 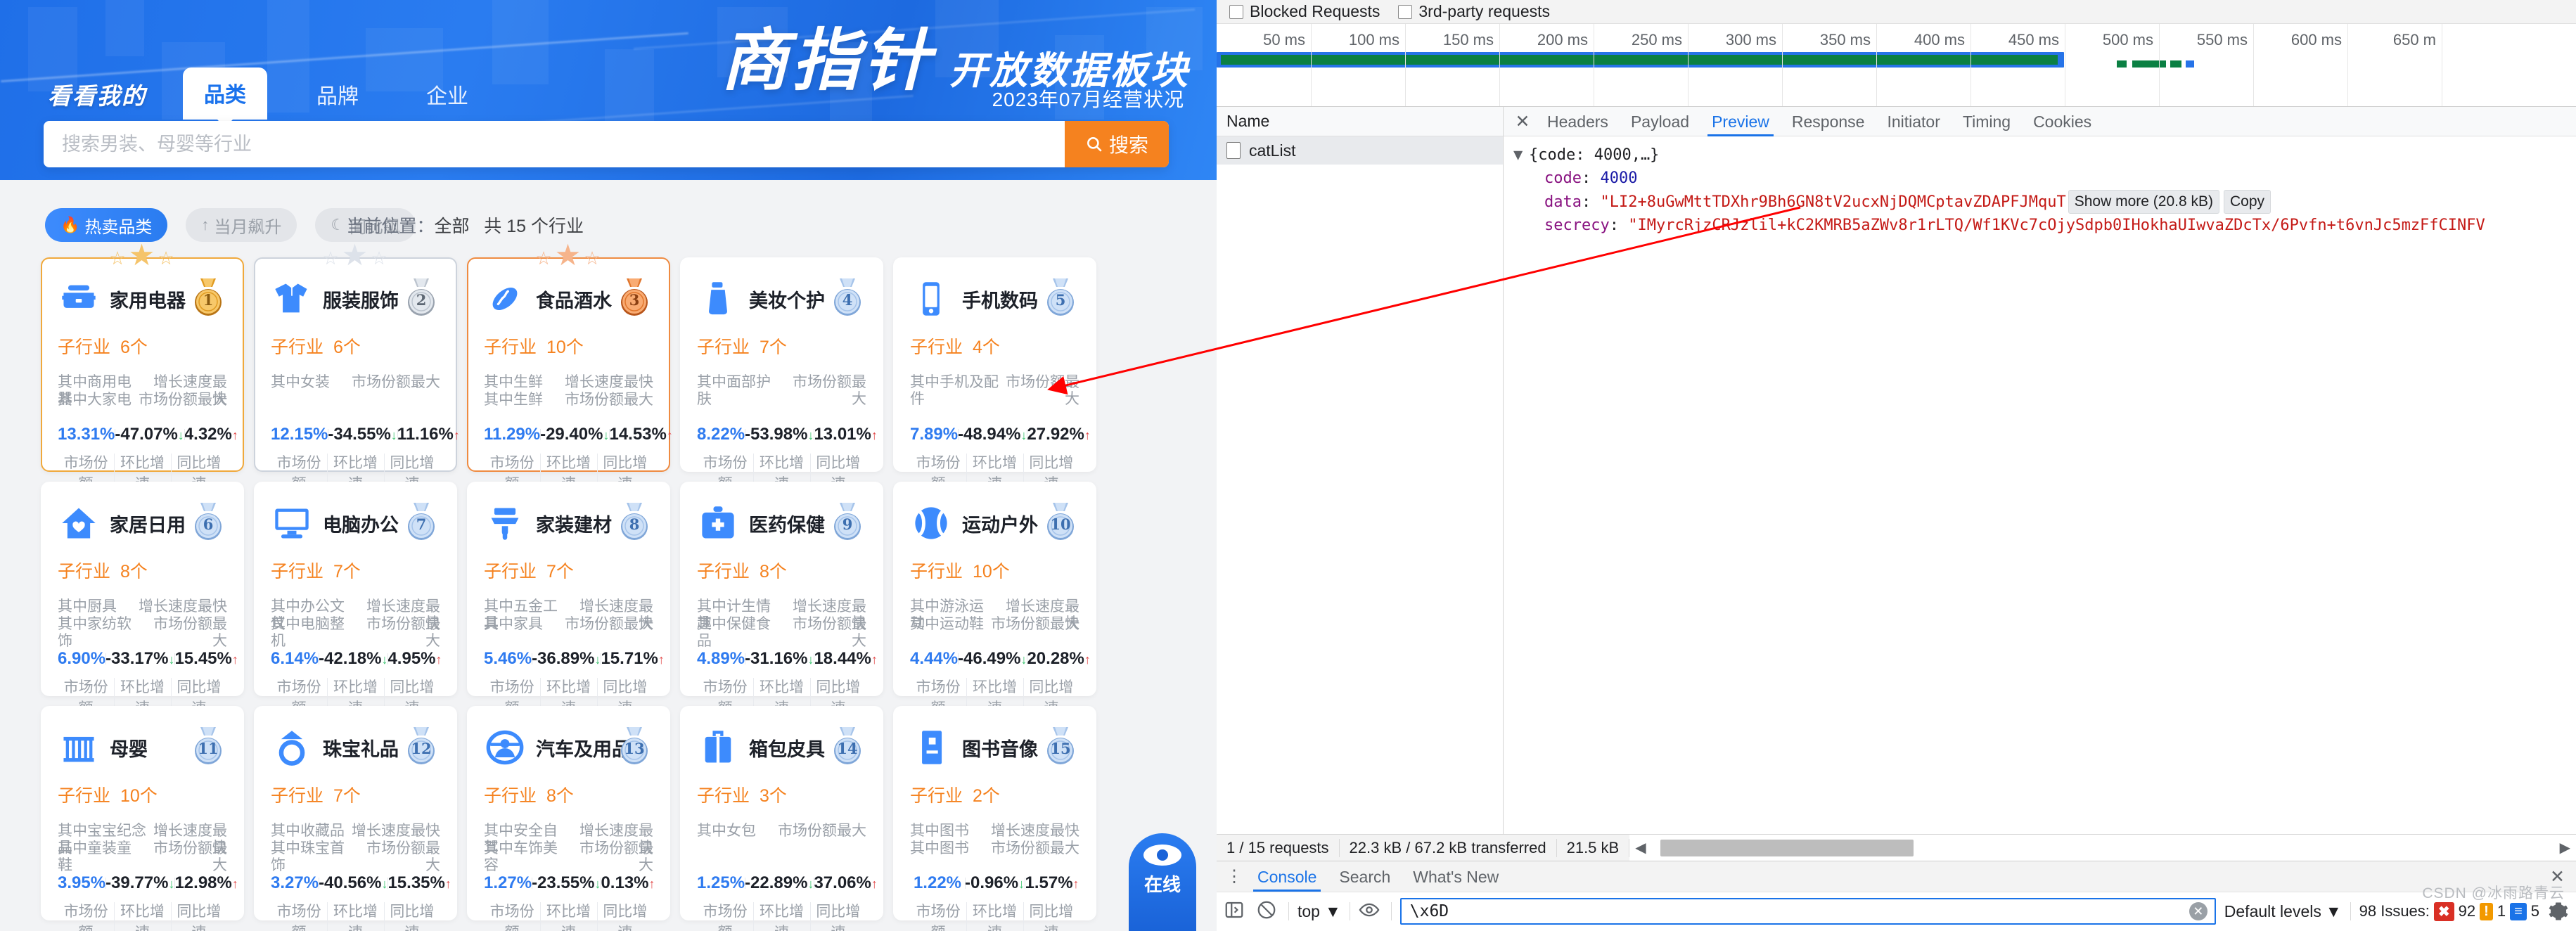 I want to click on yoy-value: 14.53%, so click(x=638, y=434).